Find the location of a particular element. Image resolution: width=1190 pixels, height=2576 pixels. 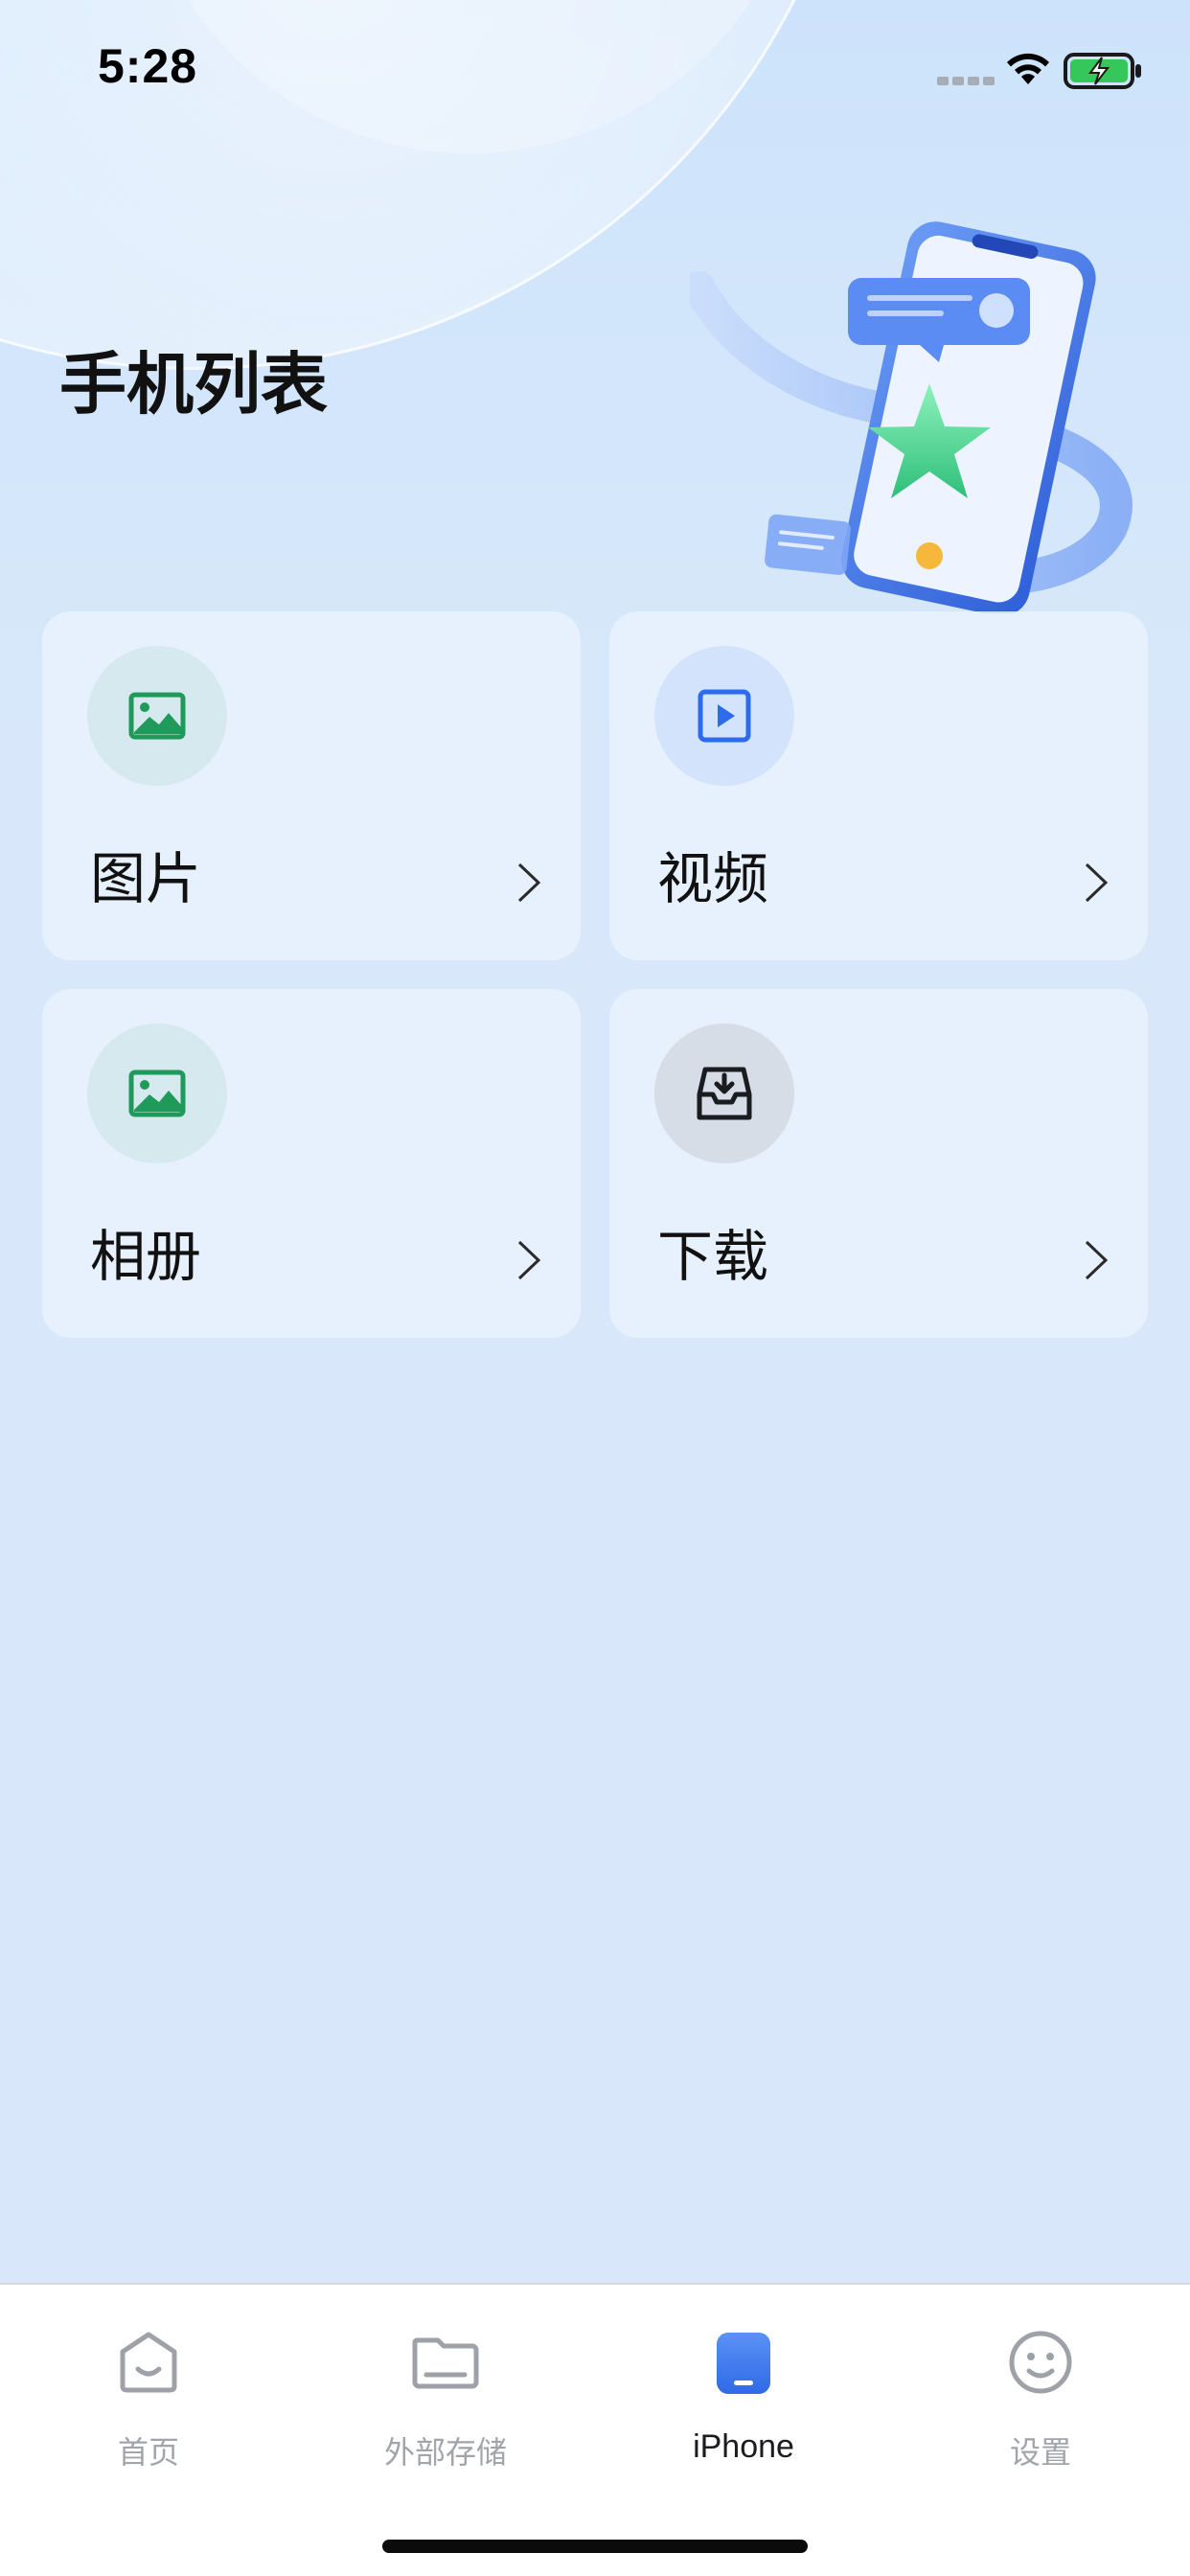

battery-charging-icon is located at coordinates (1102, 71).